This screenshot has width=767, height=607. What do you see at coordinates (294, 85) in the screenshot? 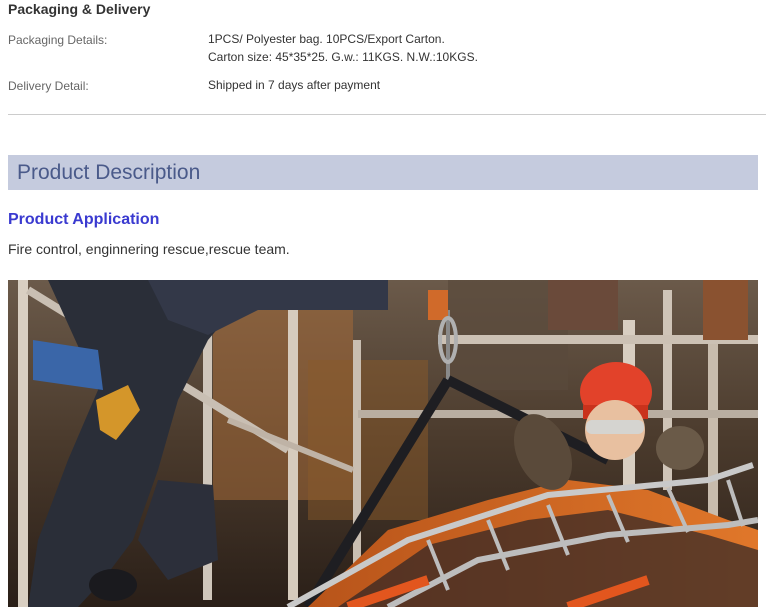
I see `delivery-detail-value: Shipped in 7 days after payment` at bounding box center [294, 85].